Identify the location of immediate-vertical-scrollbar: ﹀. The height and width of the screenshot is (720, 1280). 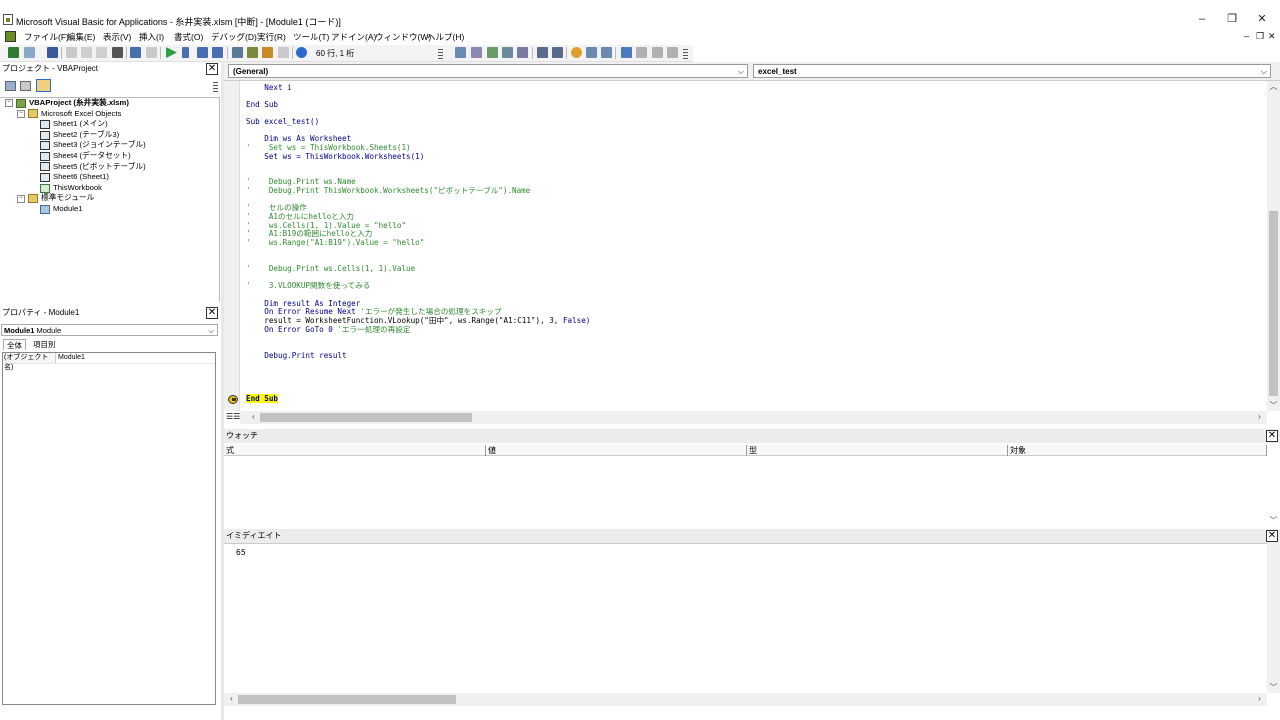
(1273, 618).